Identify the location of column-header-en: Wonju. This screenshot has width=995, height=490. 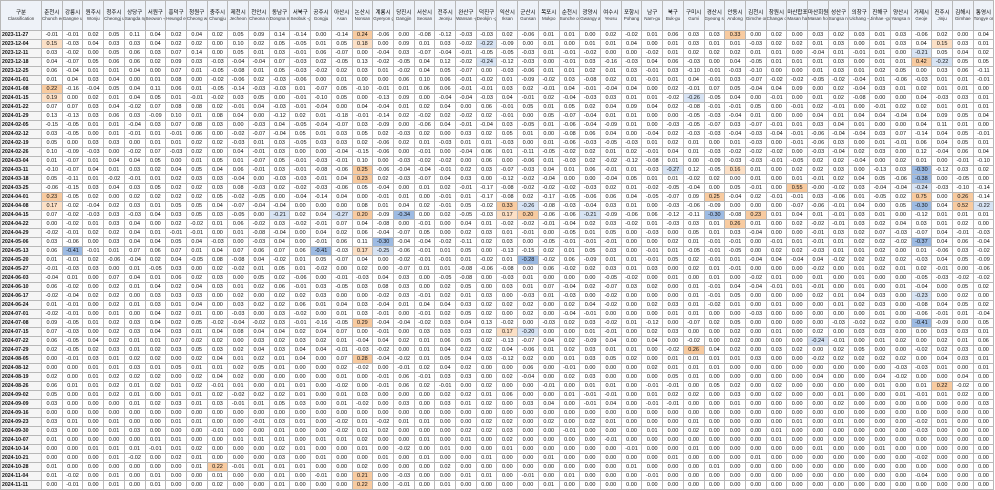
(93, 18).